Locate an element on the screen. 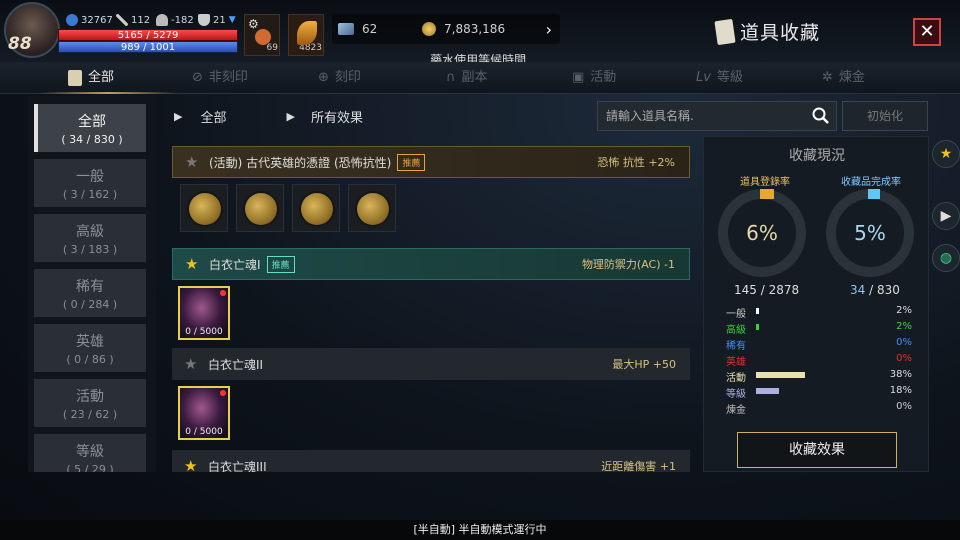 Image resolution: width=960 pixels, height=540 pixels. list-item: ★ 白衣亡魂III 近距離傷害 +1 is located at coordinates (431, 461).